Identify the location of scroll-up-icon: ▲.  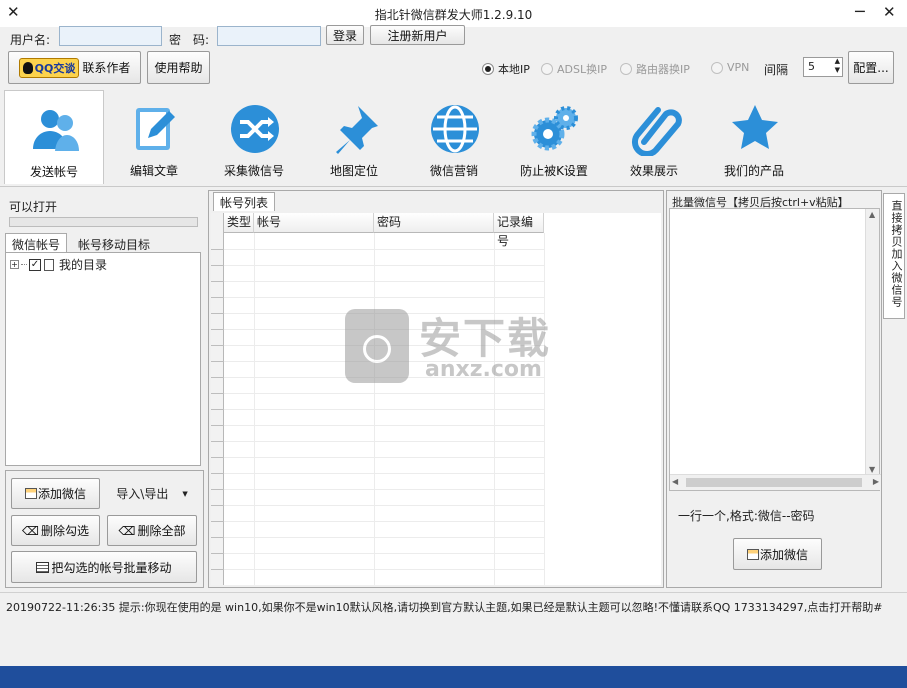
(872, 214).